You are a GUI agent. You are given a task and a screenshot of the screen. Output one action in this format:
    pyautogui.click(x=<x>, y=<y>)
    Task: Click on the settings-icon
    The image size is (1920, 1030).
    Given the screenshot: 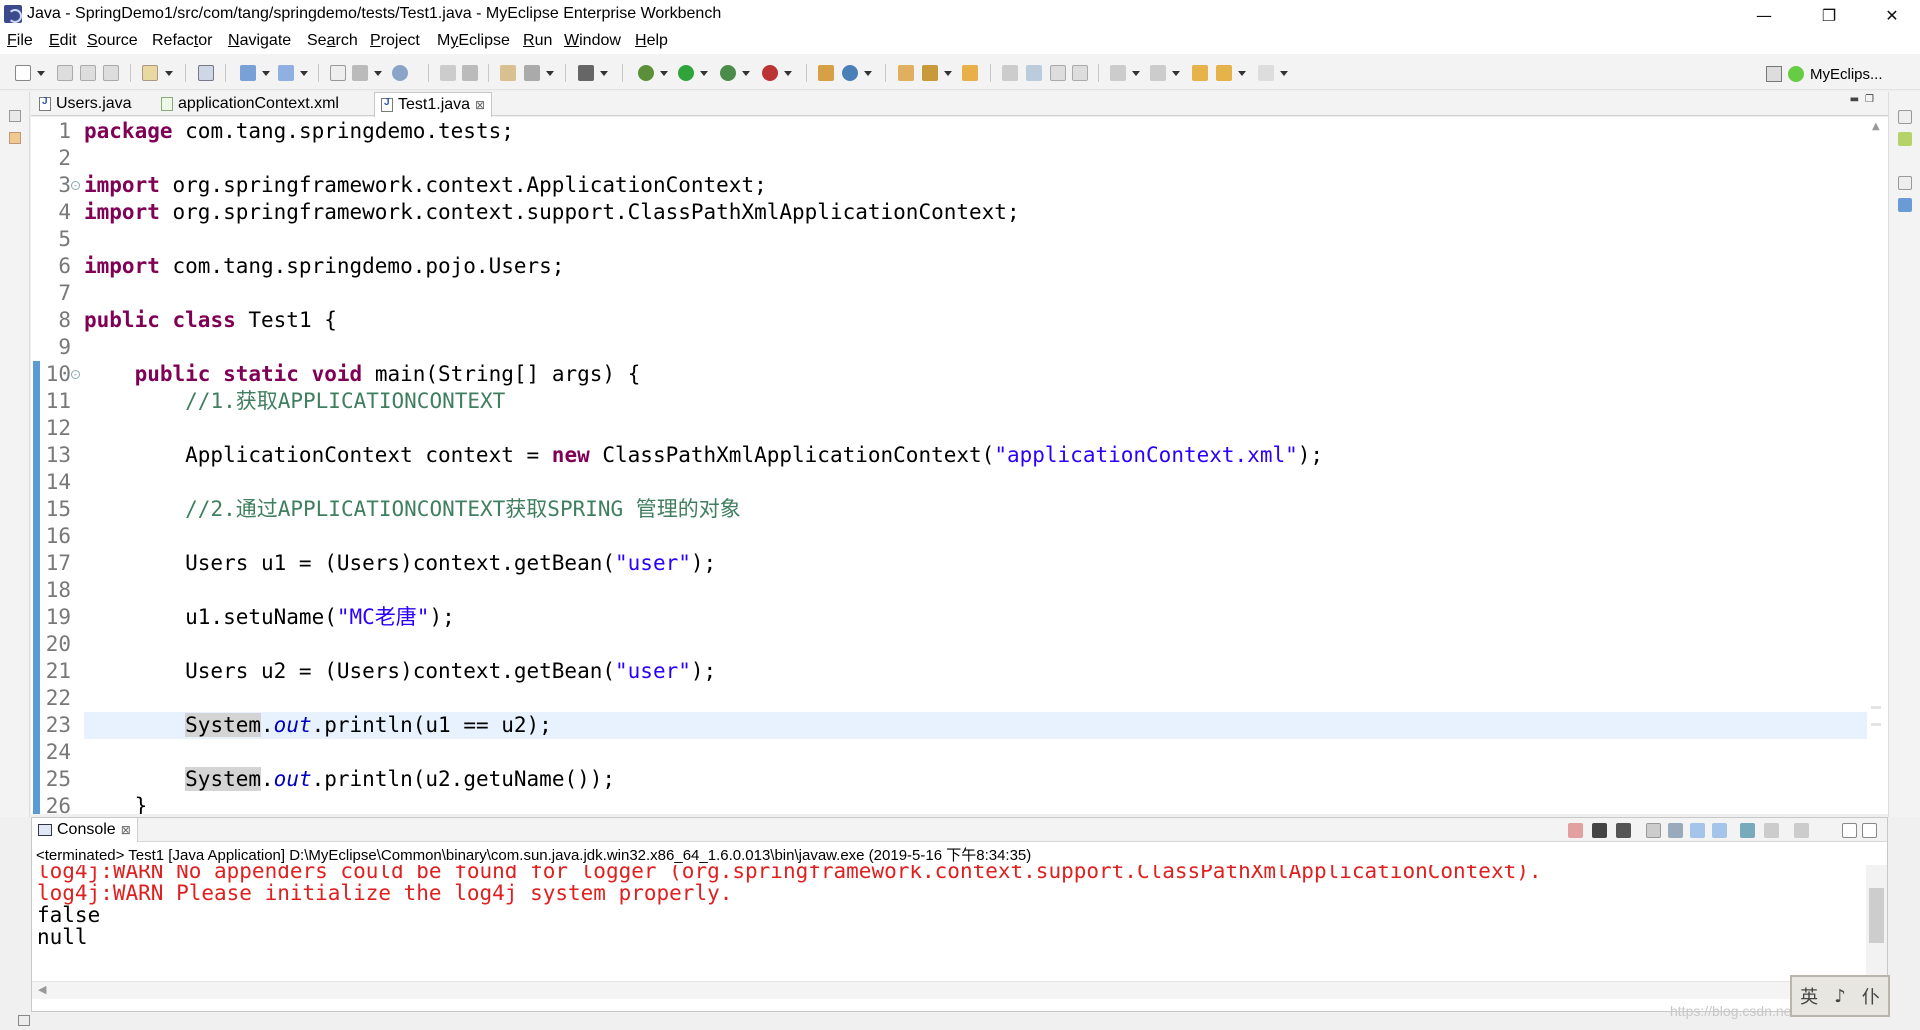 What is the action you would take?
    pyautogui.click(x=532, y=73)
    